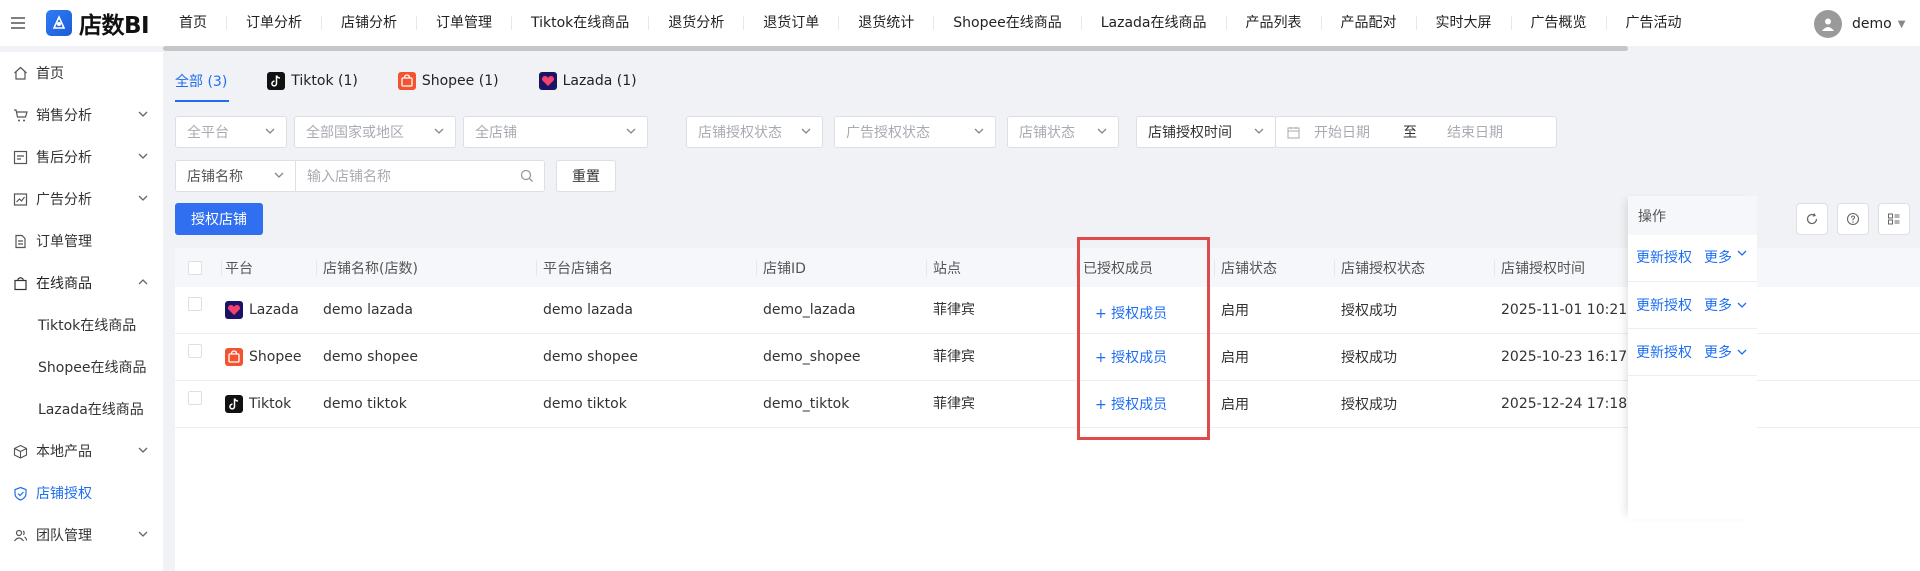  I want to click on sidebar-item: 售后分析, so click(81, 157).